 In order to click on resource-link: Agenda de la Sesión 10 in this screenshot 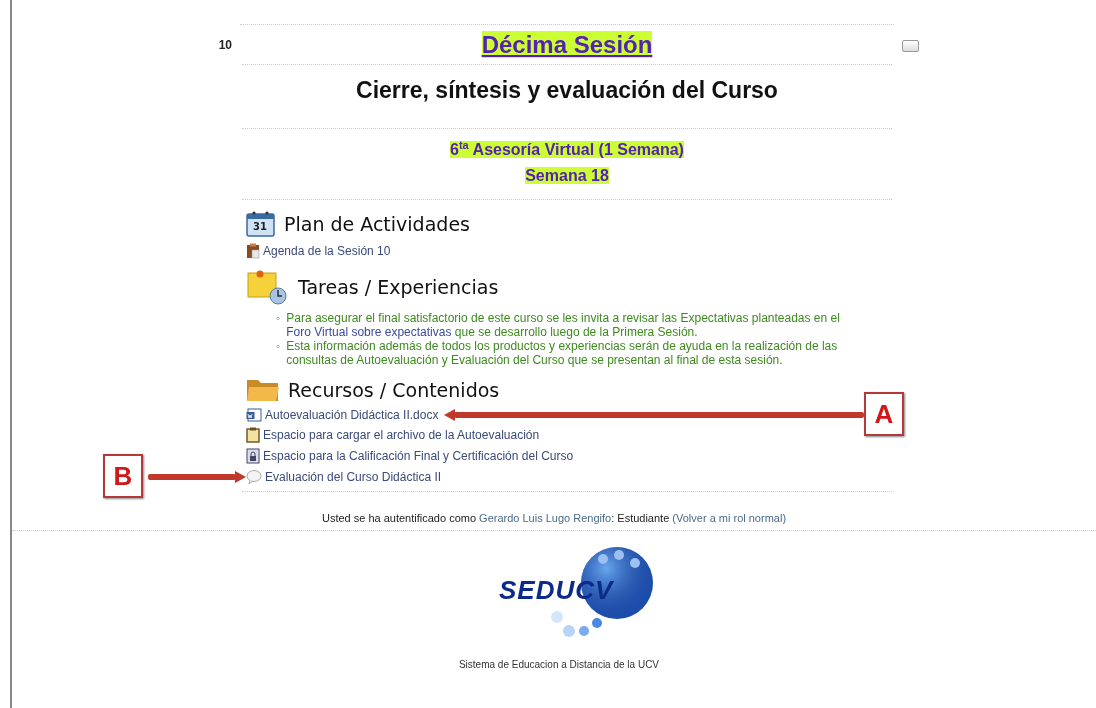, I will do `click(327, 251)`.